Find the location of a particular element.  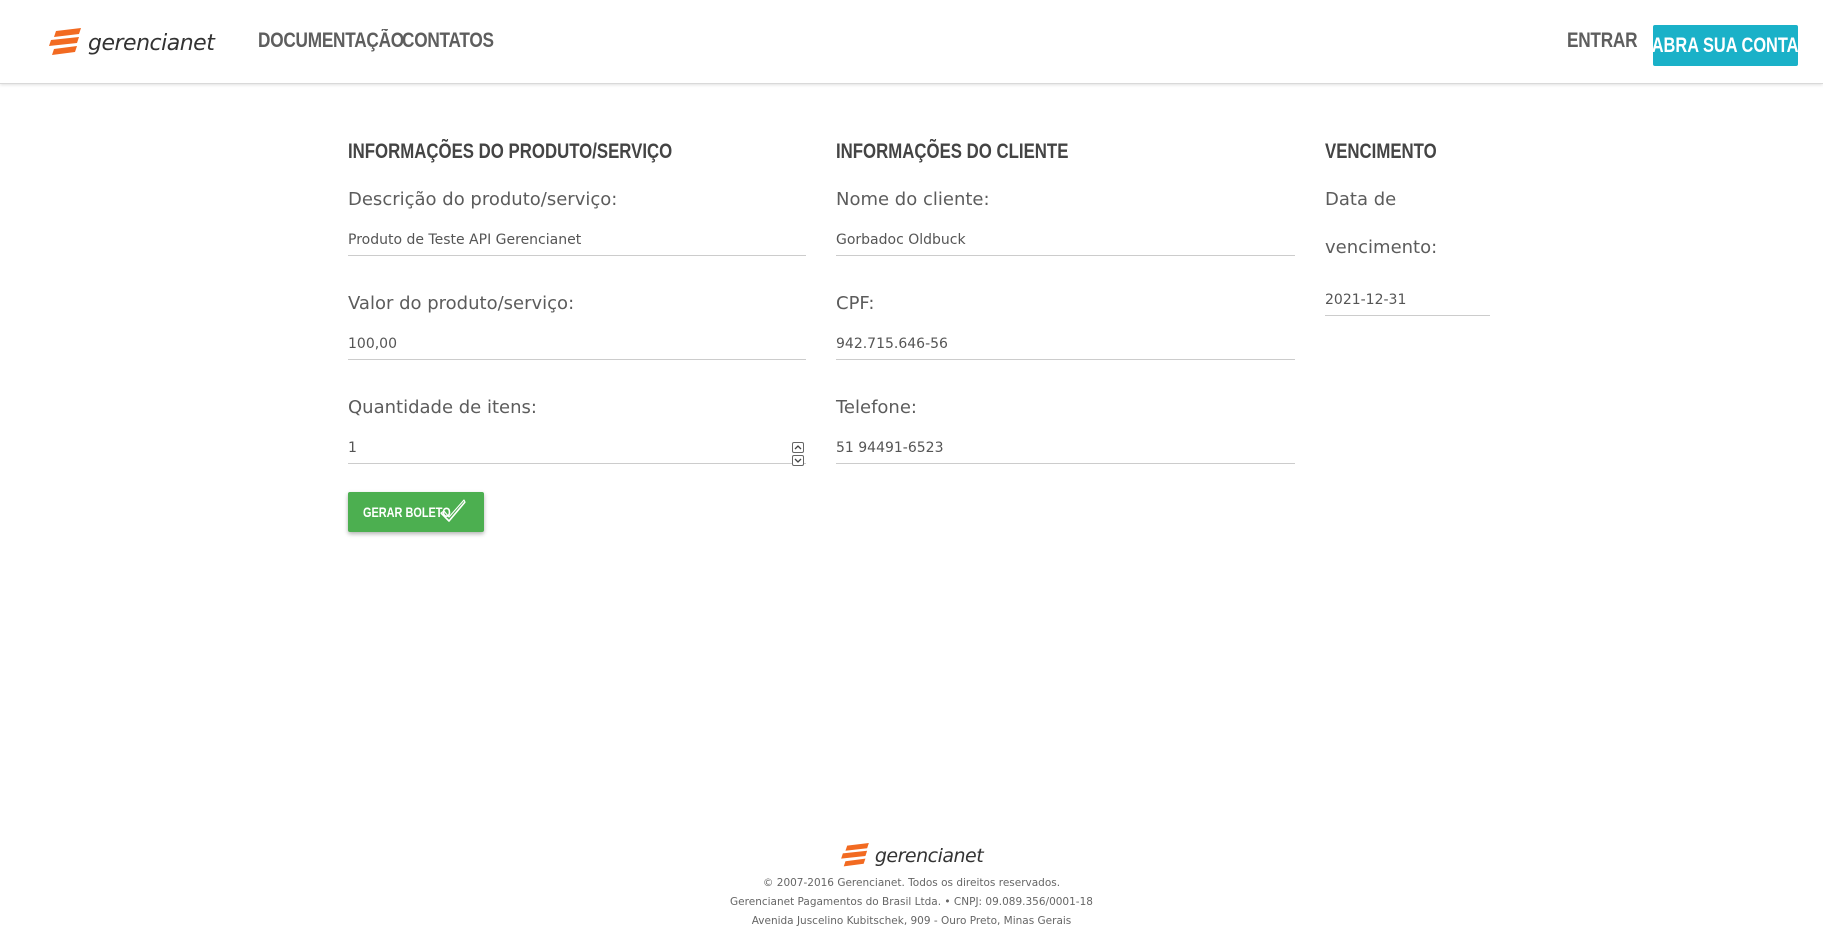

product-price-group: Valor do produto/serviço: is located at coordinates (577, 326).